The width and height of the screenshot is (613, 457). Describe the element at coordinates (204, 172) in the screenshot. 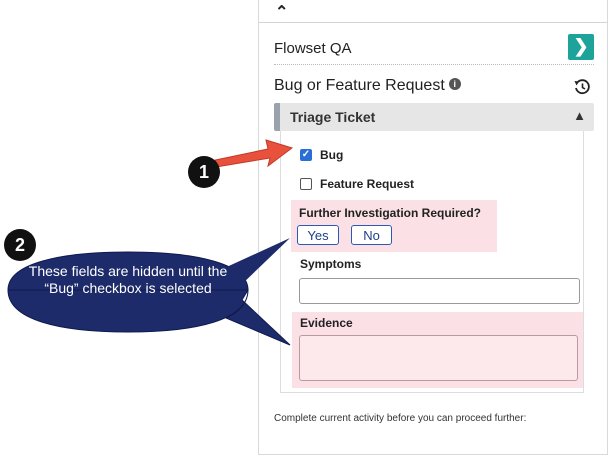

I see `callout-badge-1: 1` at that location.